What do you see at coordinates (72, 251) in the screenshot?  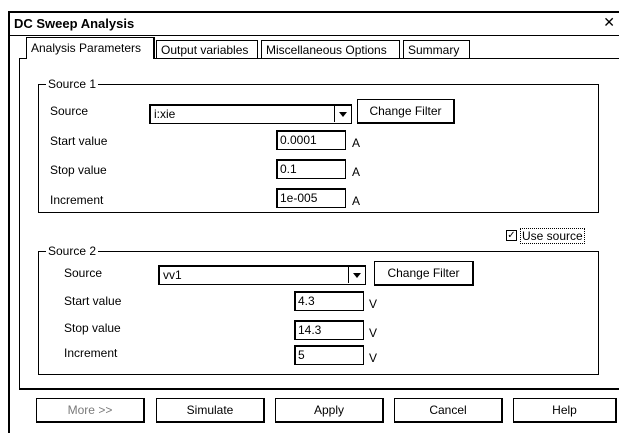 I see `source2-legend: Source 2` at bounding box center [72, 251].